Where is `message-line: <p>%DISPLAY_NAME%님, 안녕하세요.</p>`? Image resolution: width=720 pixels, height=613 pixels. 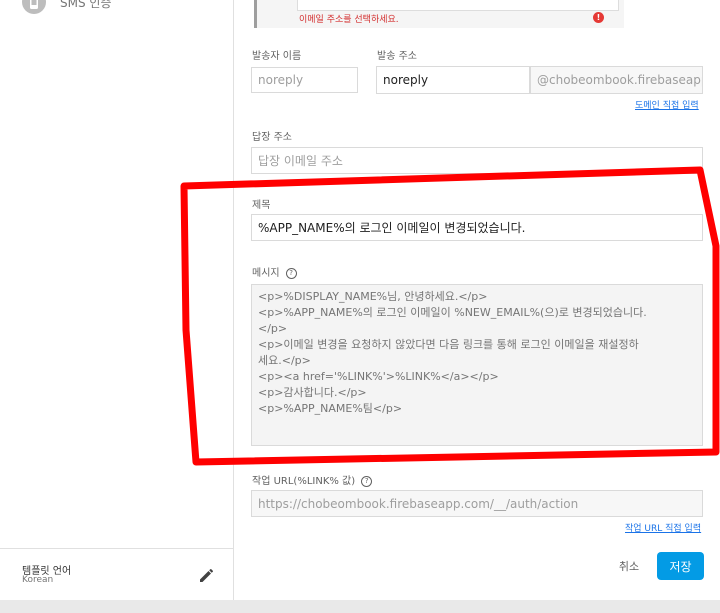
message-line: <p>%DISPLAY_NAME%님, 안녕하세요.</p> is located at coordinates (373, 296).